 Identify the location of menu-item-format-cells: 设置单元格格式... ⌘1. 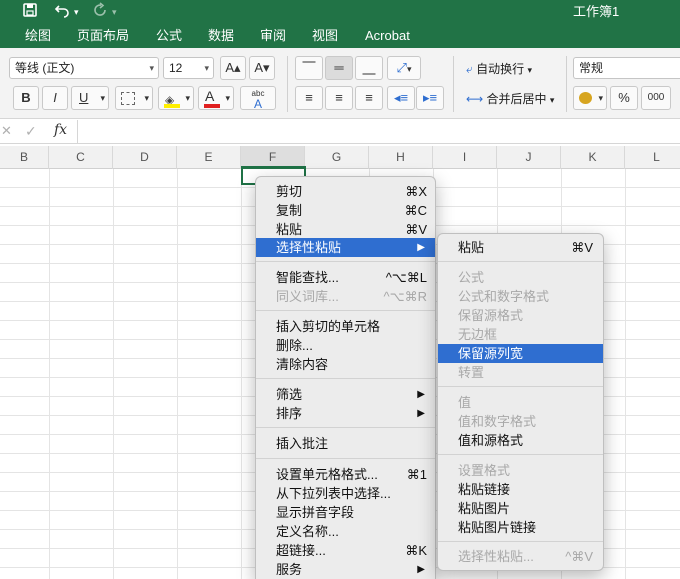
(345, 474).